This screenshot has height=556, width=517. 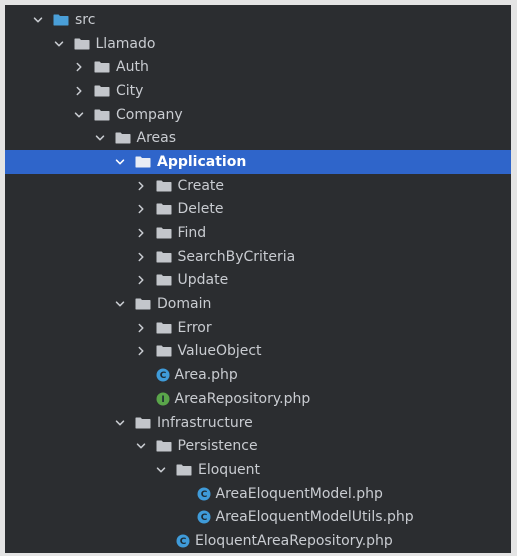 What do you see at coordinates (219, 351) in the screenshot?
I see `tree-item-label: ValueObject` at bounding box center [219, 351].